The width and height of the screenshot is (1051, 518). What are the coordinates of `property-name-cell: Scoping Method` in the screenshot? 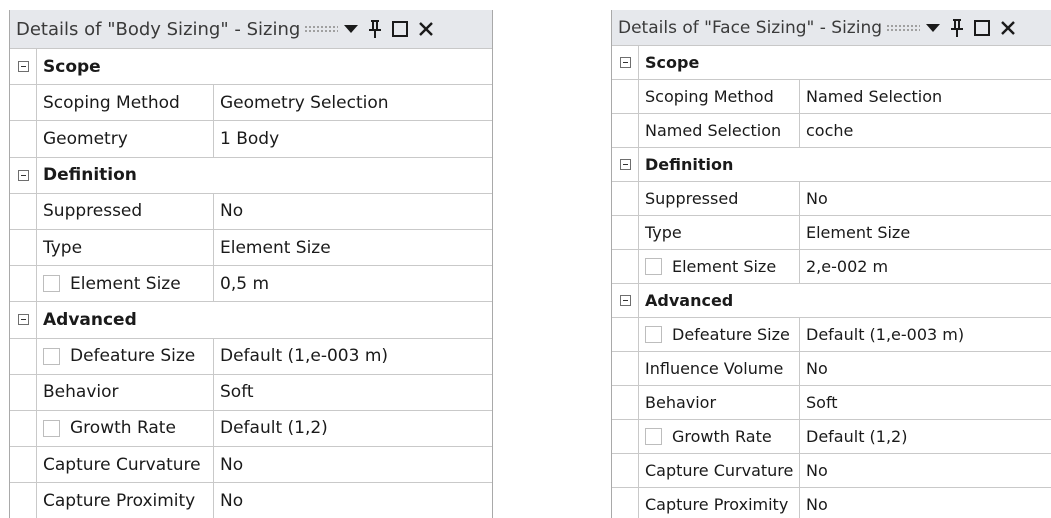 It's located at (719, 96).